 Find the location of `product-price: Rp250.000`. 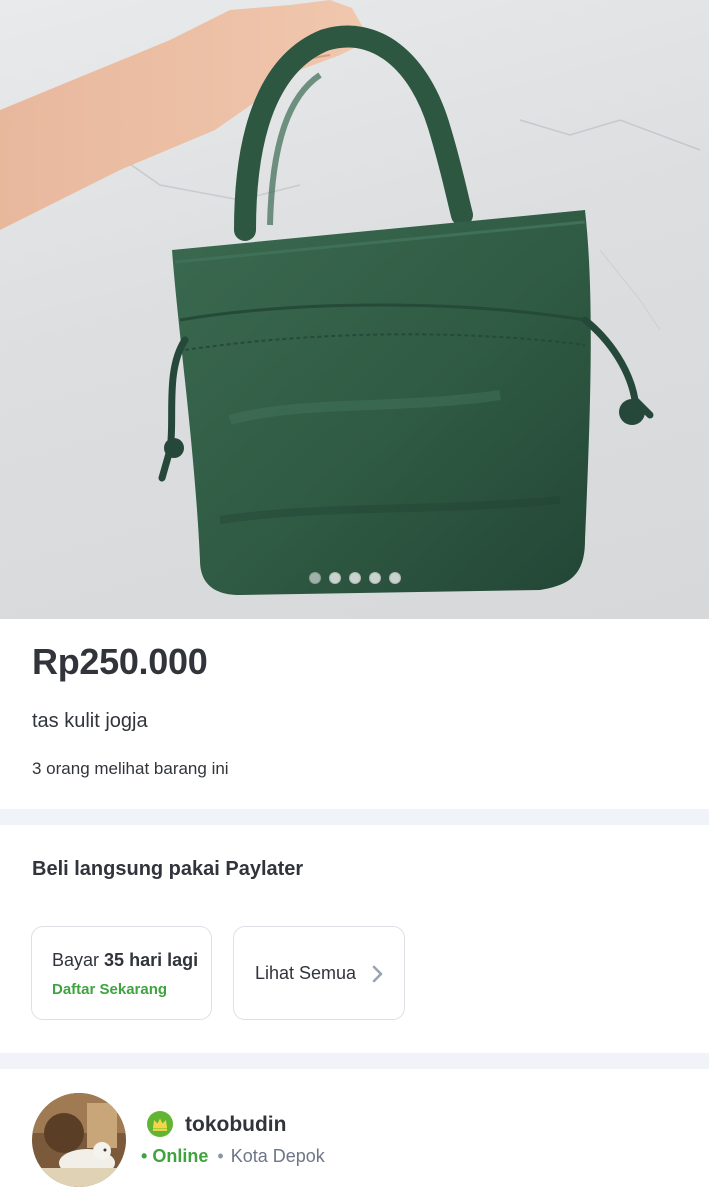

product-price: Rp250.000 is located at coordinates (120, 661).